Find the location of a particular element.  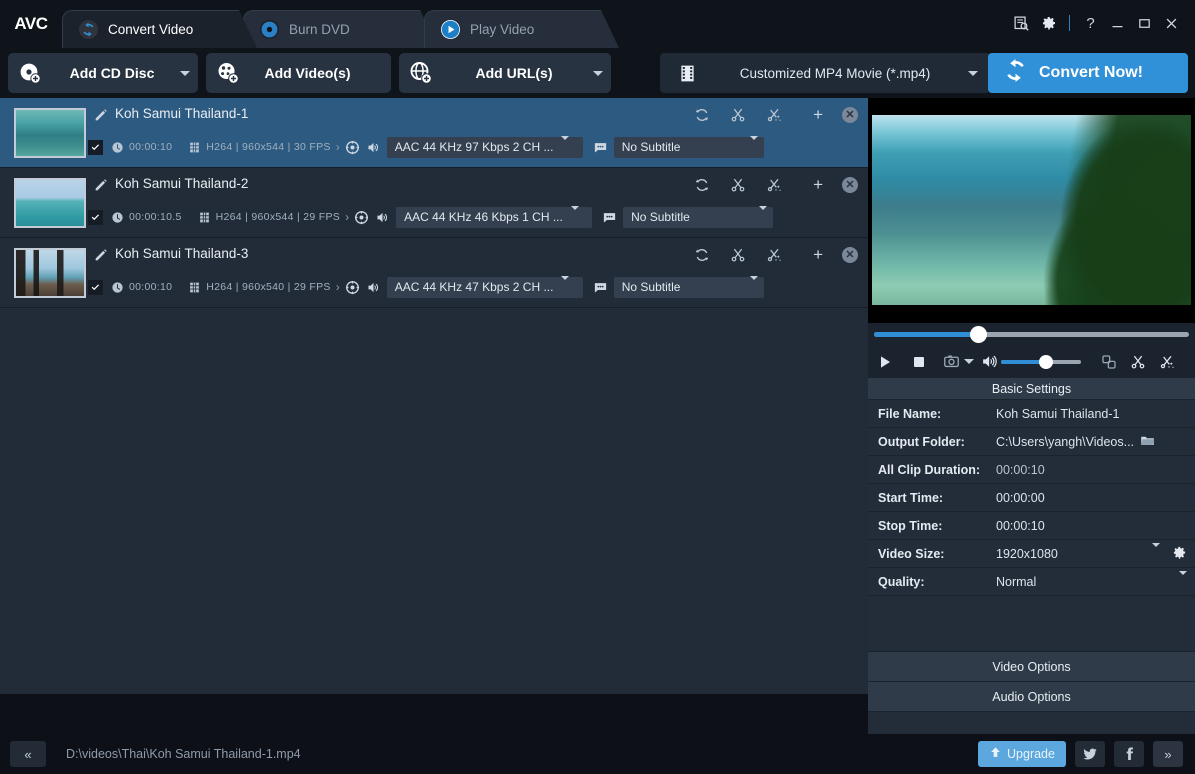

twitter-icon is located at coordinates (1090, 754).